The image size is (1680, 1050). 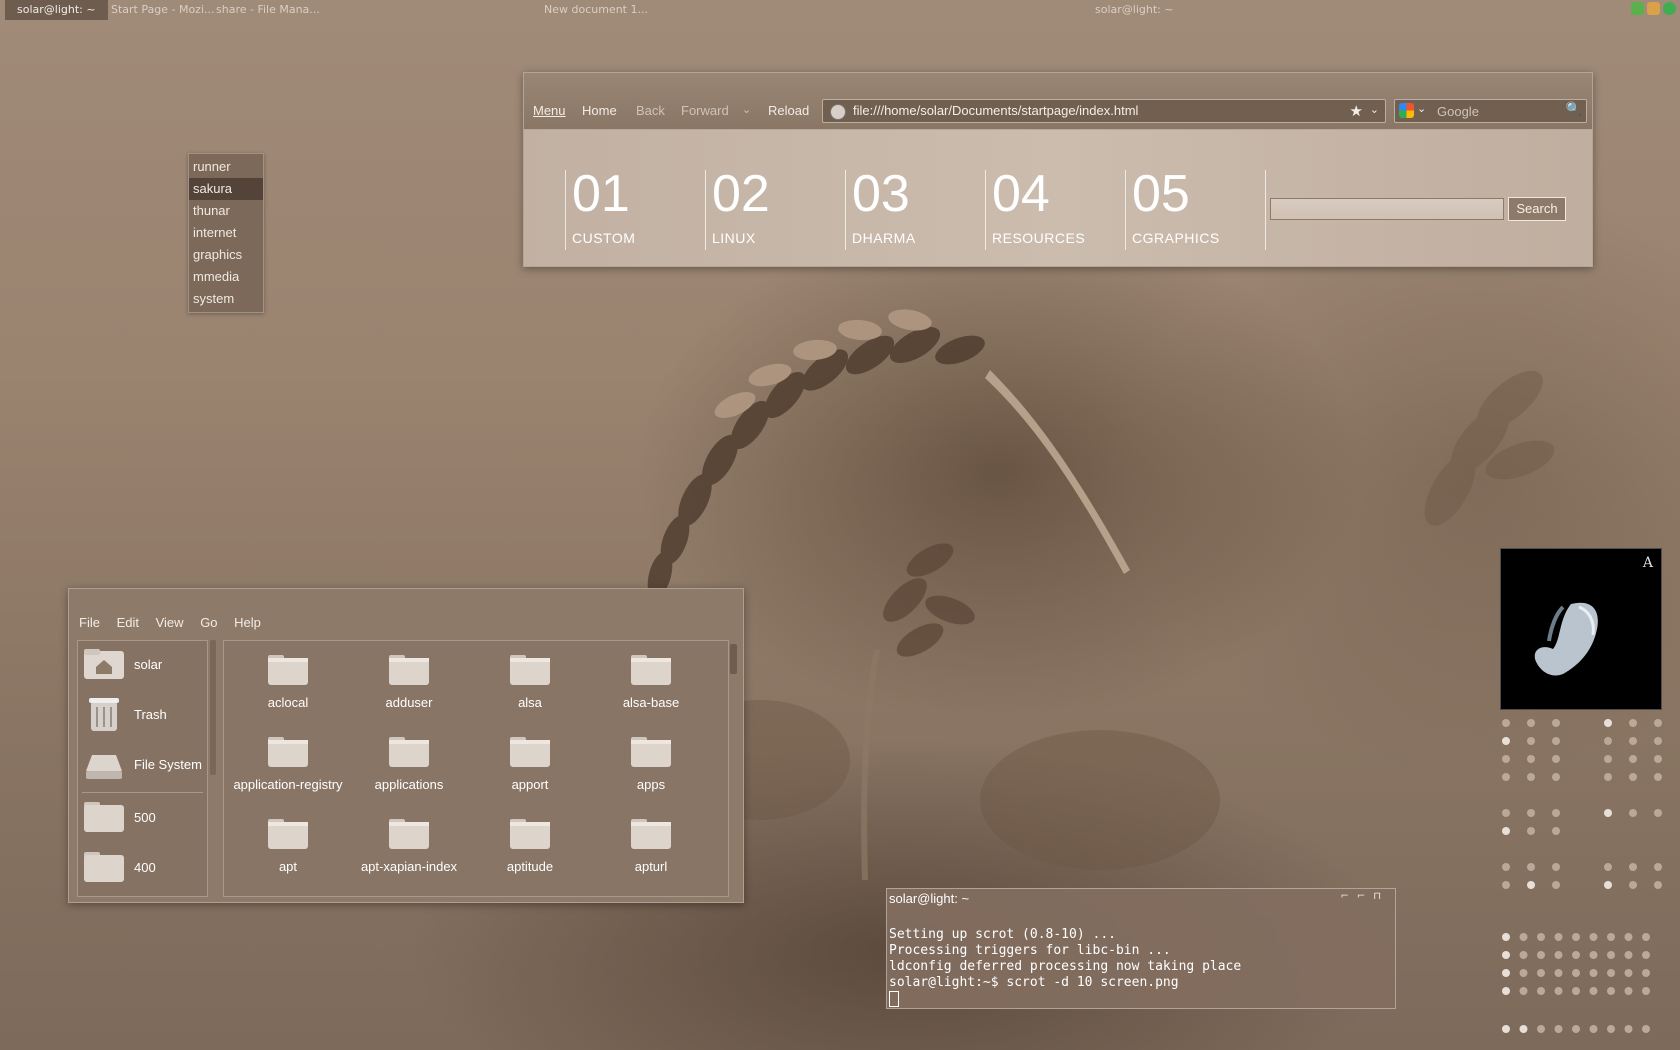 What do you see at coordinates (142, 665) in the screenshot?
I see `place-home: solar` at bounding box center [142, 665].